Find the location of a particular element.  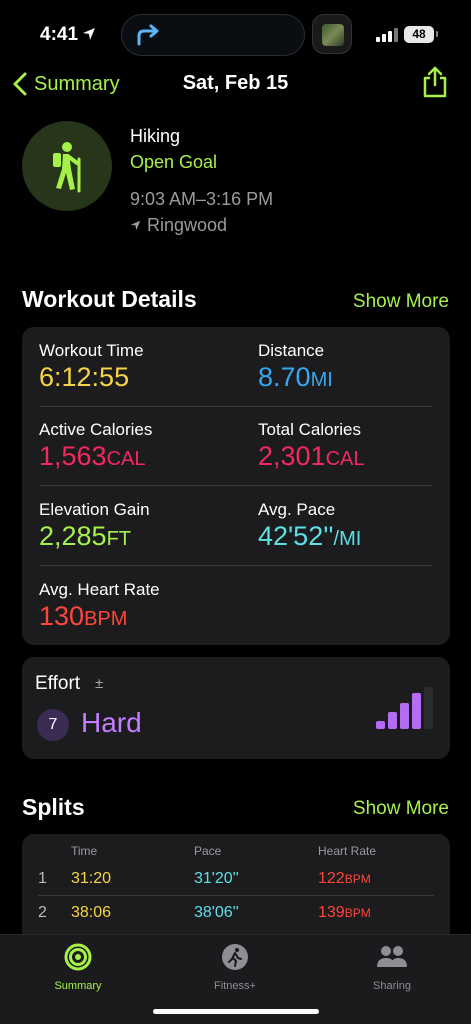

hiking-figure-icon is located at coordinates (67, 167).